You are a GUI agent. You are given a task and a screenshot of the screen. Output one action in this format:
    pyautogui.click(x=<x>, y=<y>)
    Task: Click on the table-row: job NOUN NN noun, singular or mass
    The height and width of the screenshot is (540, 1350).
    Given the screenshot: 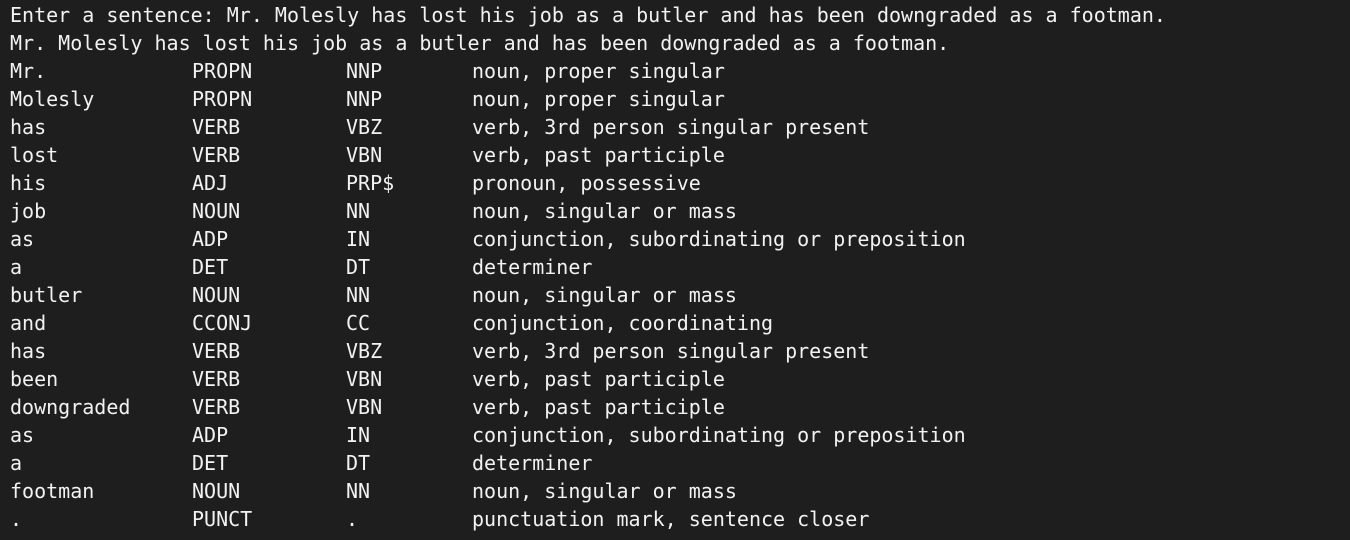 What is the action you would take?
    pyautogui.click(x=680, y=211)
    